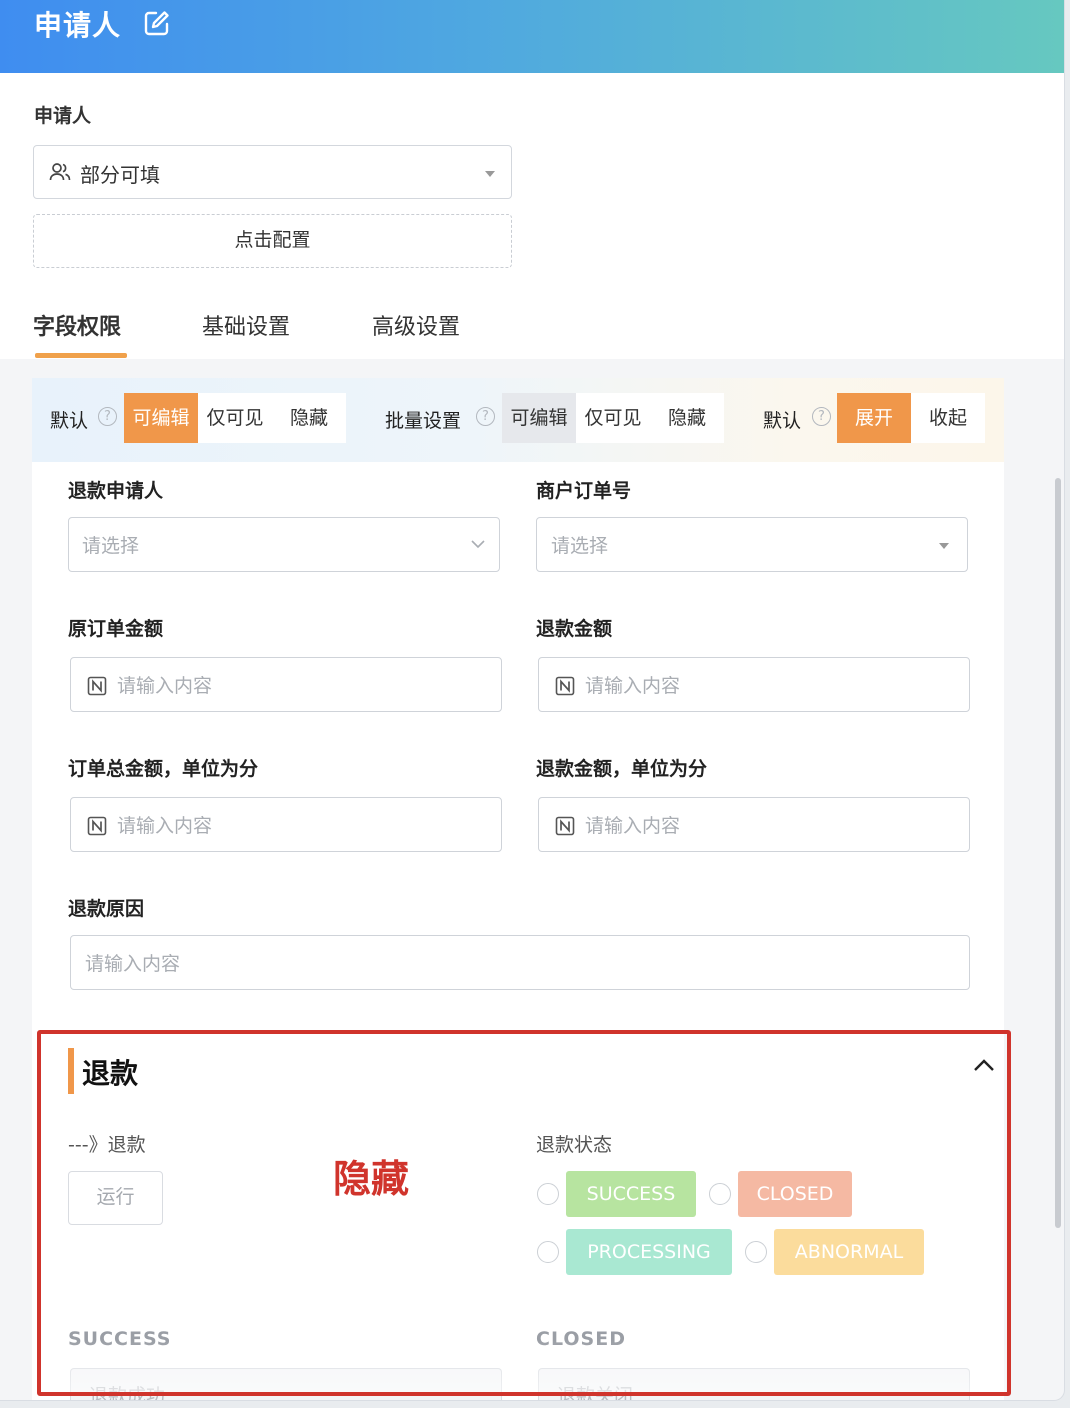 This screenshot has height=1408, width=1070. I want to click on refund-amount-cents-label: 退款金额，单位为分, so click(622, 769).